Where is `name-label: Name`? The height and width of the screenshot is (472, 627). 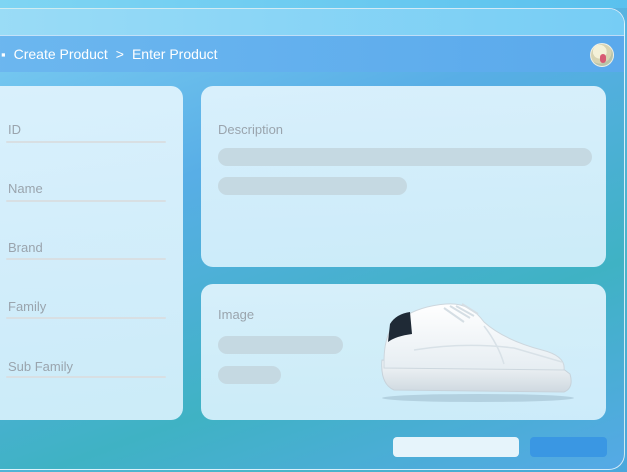 name-label: Name is located at coordinates (25, 188).